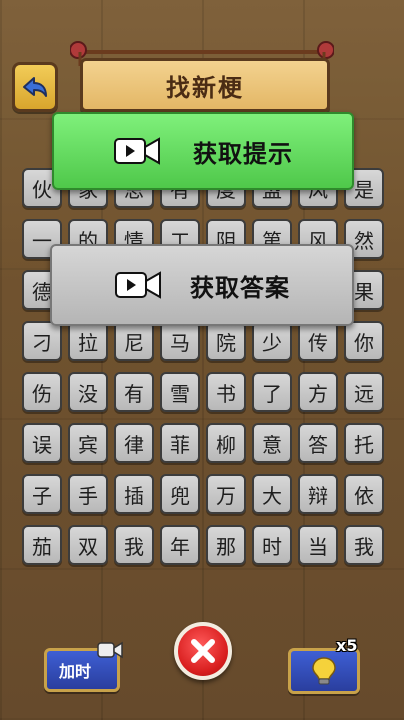 Image resolution: width=404 pixels, height=720 pixels. Describe the element at coordinates (88, 494) in the screenshot. I see `grid-cell: 手` at that location.